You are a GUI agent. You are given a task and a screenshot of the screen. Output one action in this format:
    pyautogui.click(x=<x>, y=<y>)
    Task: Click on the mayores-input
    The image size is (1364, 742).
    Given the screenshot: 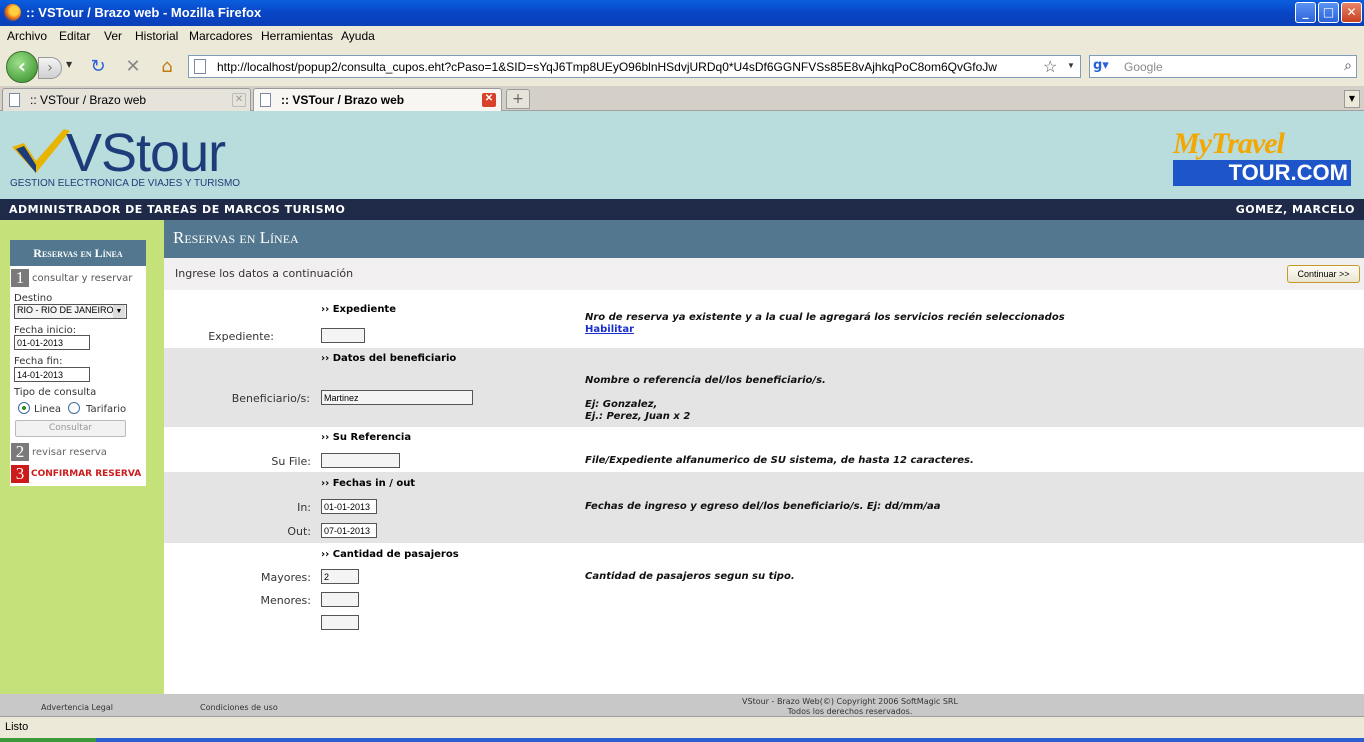 What is the action you would take?
    pyautogui.click(x=340, y=576)
    